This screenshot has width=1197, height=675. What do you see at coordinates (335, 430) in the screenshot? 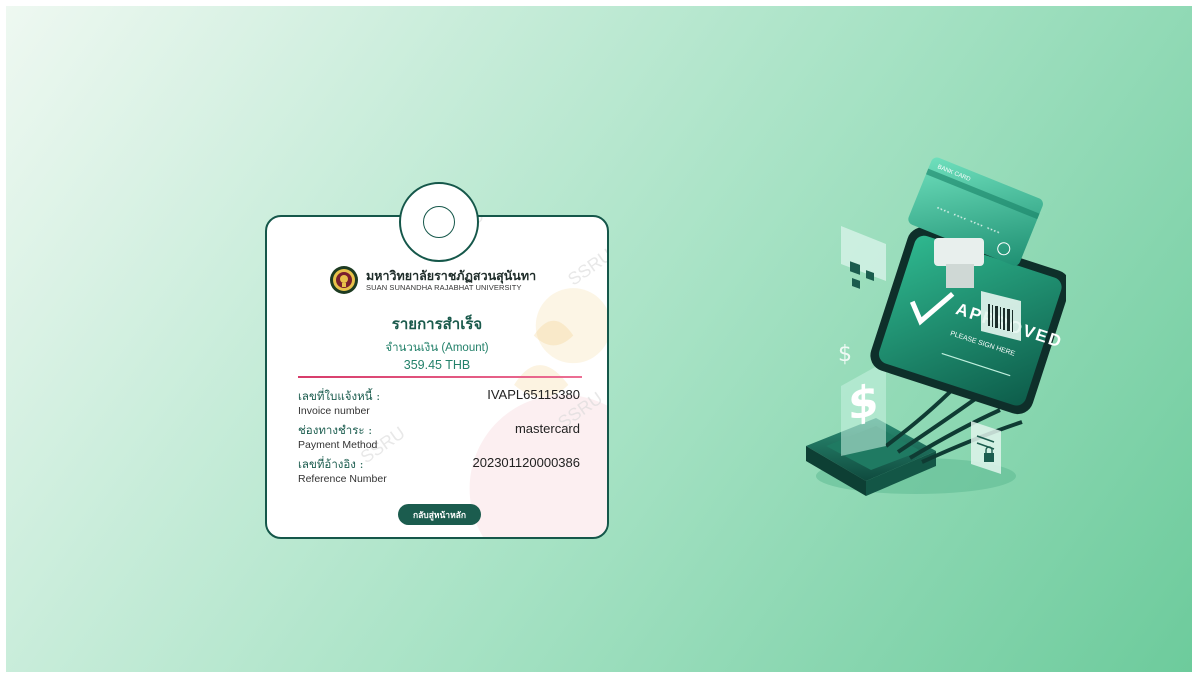
I see `payment-method-label-th: ช่องทางชำระ :` at bounding box center [335, 430].